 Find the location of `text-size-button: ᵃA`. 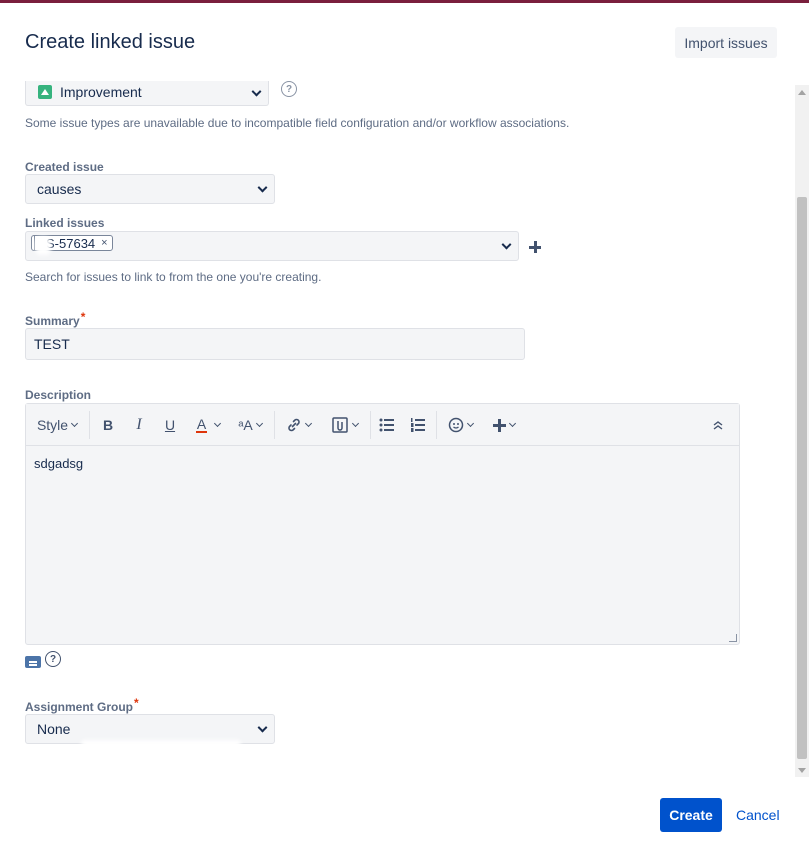

text-size-button: ᵃA is located at coordinates (250, 425).